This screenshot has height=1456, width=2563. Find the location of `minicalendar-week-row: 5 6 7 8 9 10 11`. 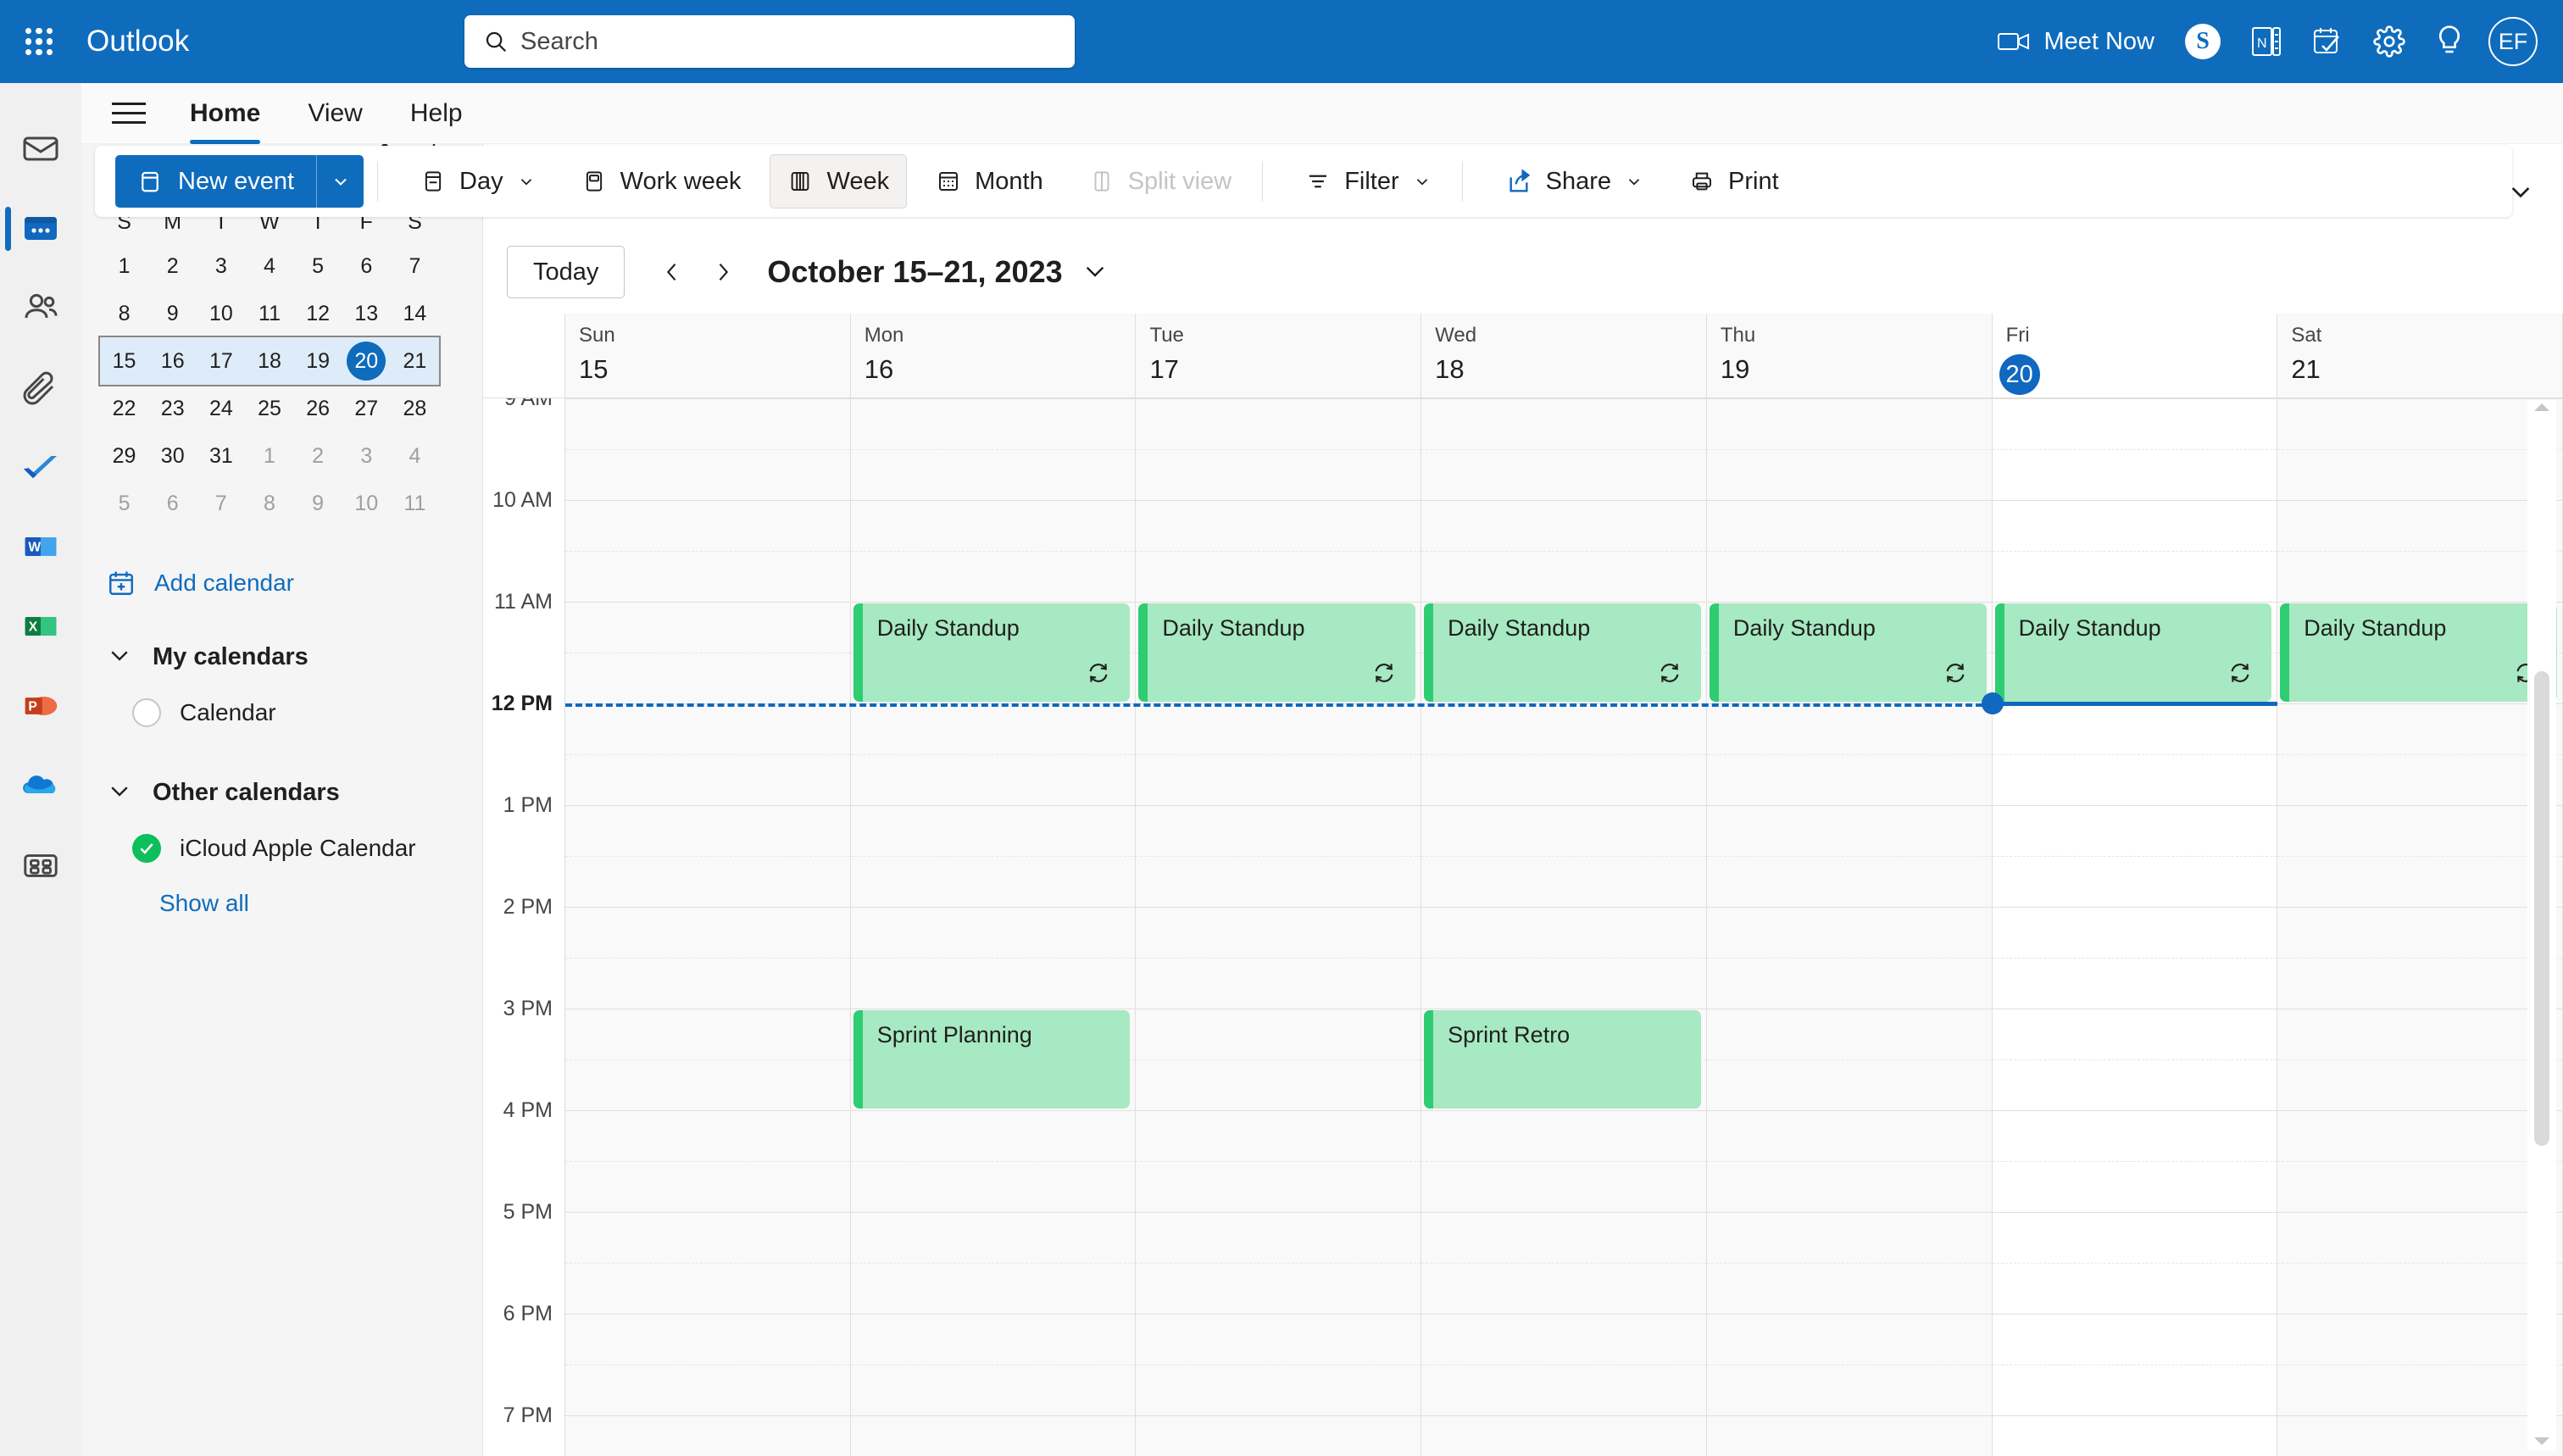

minicalendar-week-row: 5 6 7 8 9 10 11 is located at coordinates (269, 503).